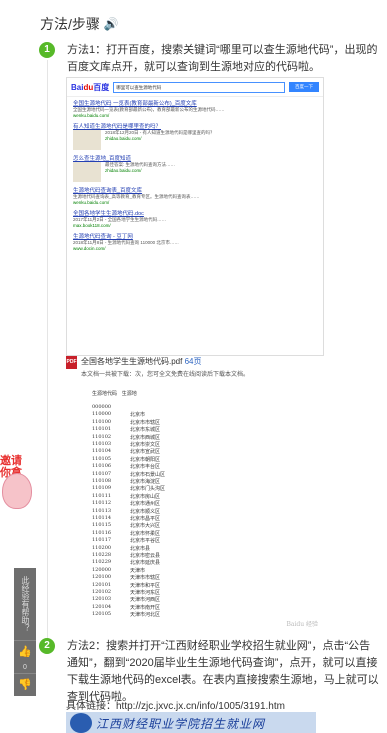 The width and height of the screenshot is (387, 733). I want to click on table-header-code: 生源地代码, so click(105, 394).